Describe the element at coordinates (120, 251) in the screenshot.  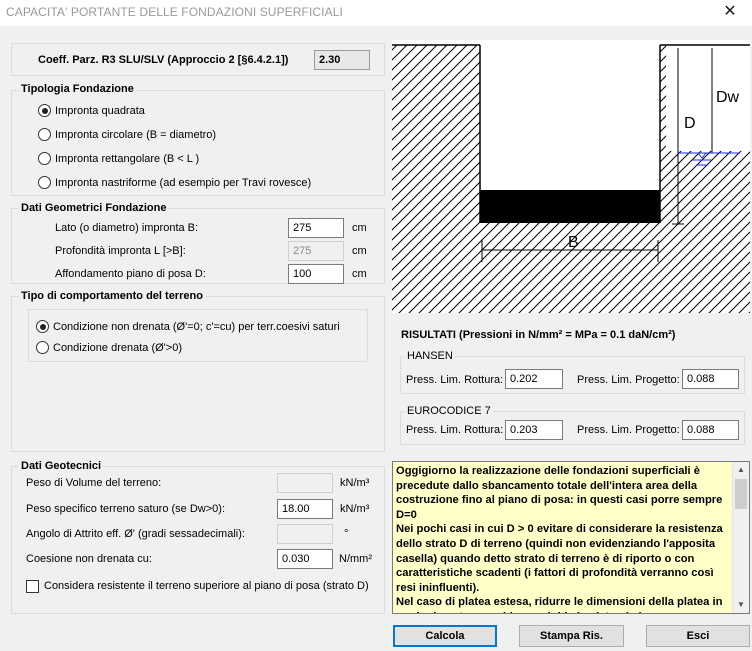
I see `profondita-label: Profondità impronta L [>B]:` at that location.